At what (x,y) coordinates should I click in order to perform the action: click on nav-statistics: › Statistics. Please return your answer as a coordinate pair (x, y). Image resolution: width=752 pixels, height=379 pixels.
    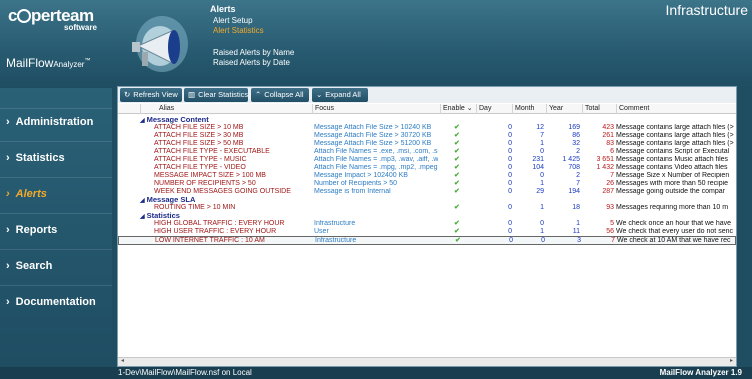
    Looking at the image, I should click on (35, 158).